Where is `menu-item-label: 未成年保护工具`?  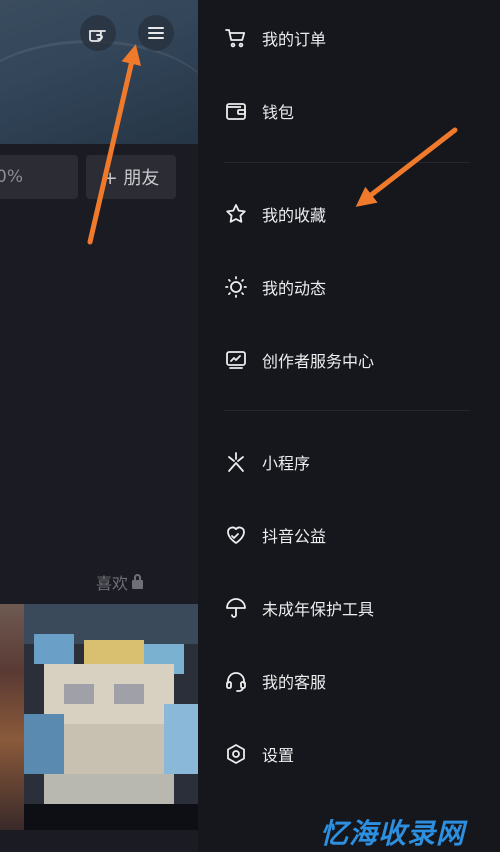
menu-item-label: 未成年保护工具 is located at coordinates (318, 609).